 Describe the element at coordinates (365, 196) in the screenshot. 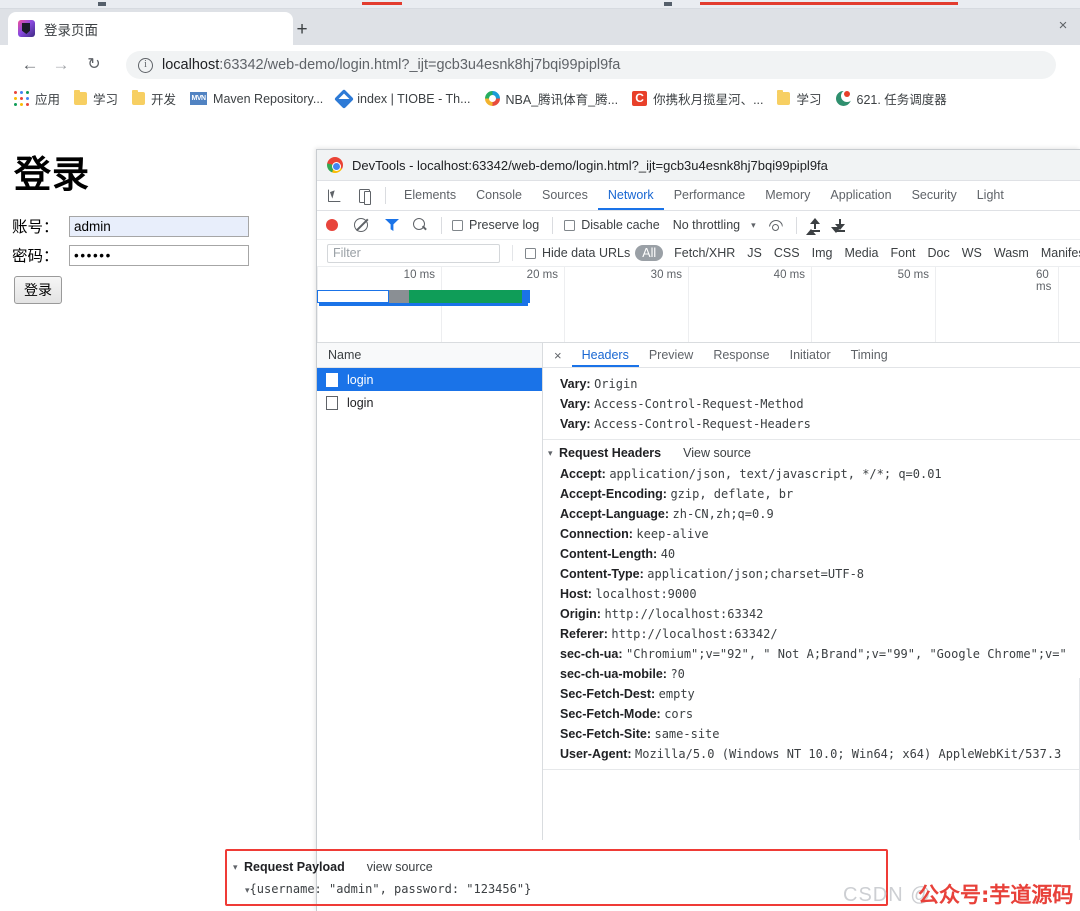

I see `device-toolbar-icon` at that location.